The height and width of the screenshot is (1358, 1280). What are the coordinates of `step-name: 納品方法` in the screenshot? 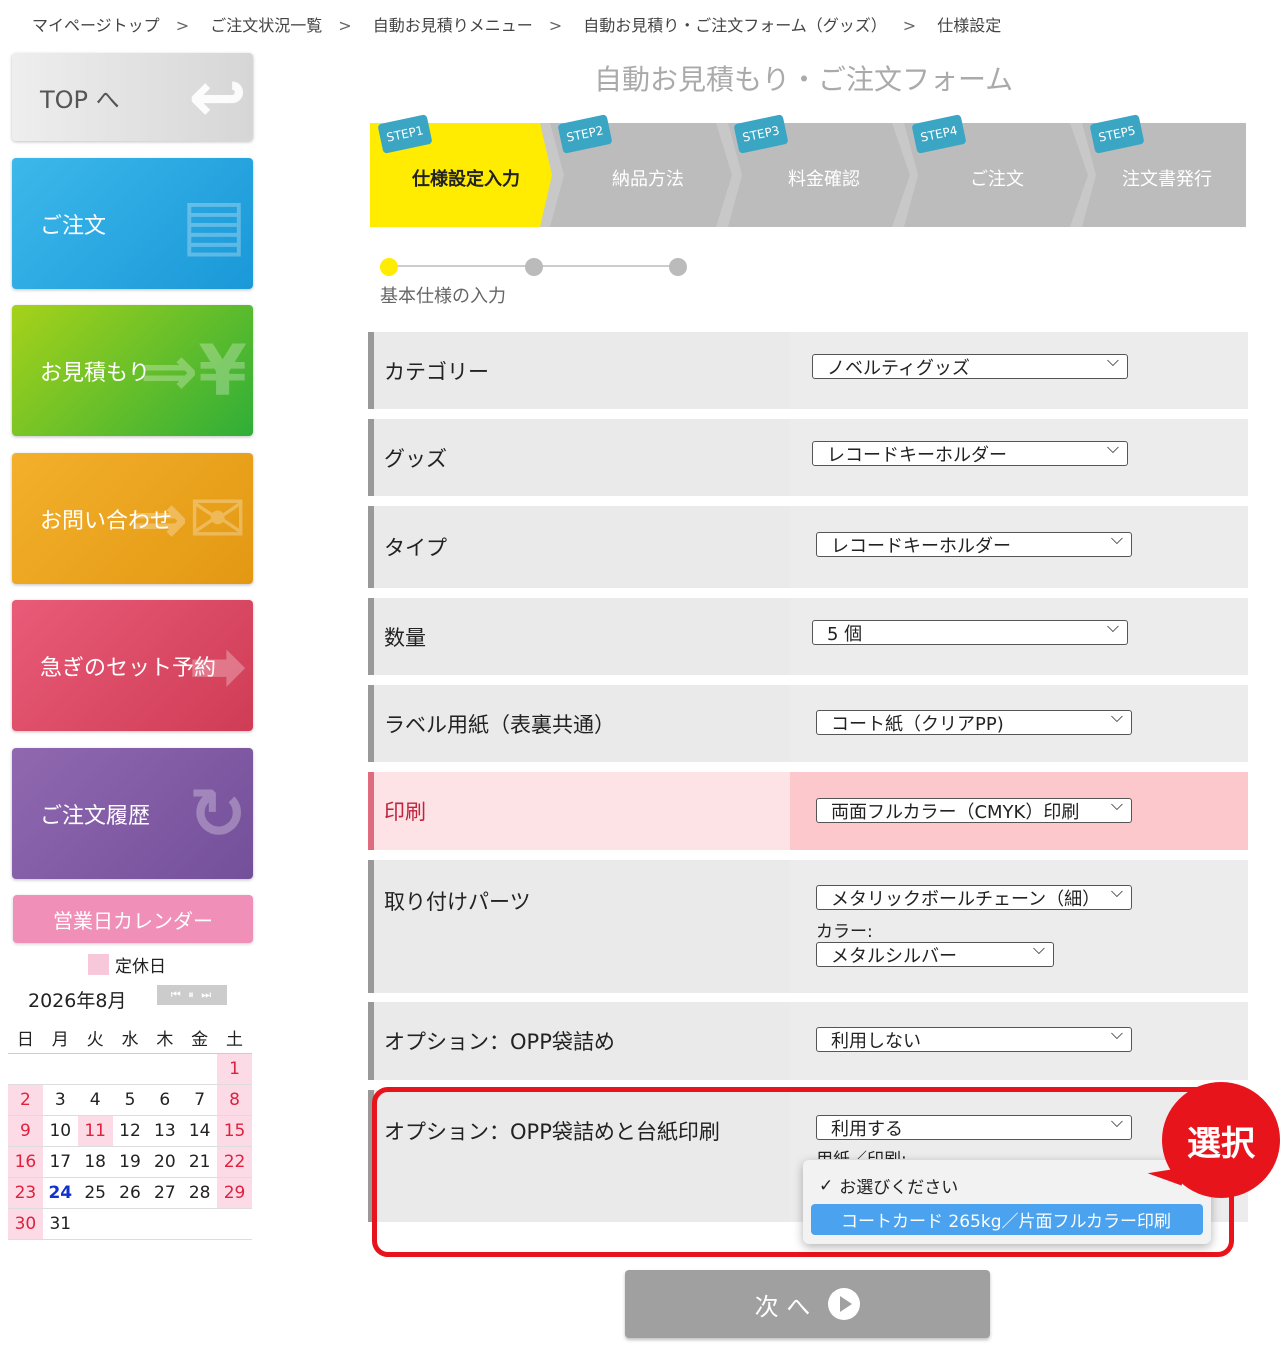 It's located at (648, 179).